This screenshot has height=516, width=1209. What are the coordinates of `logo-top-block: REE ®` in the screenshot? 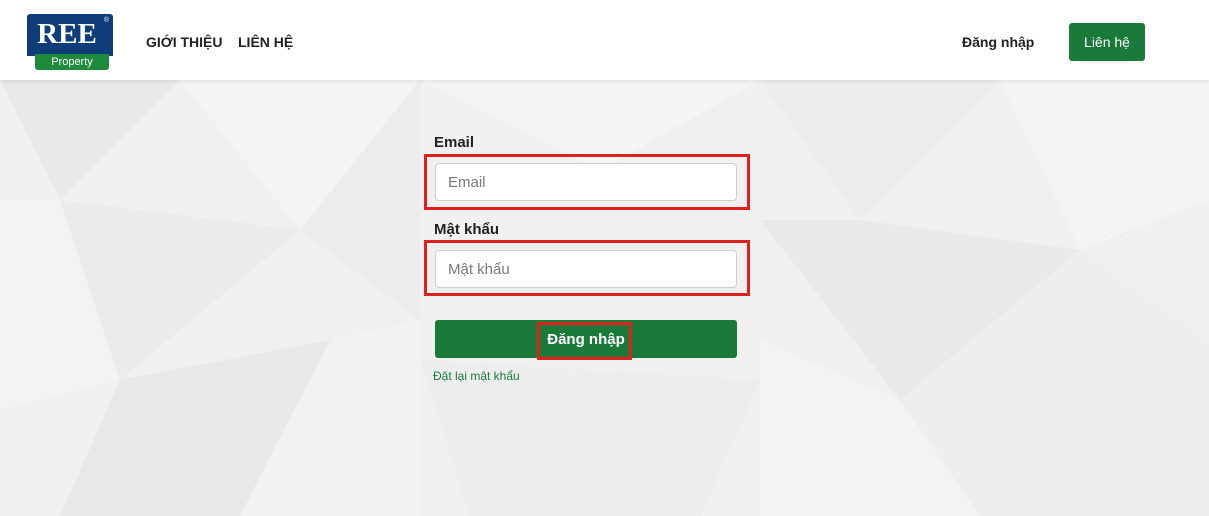 It's located at (70, 35).